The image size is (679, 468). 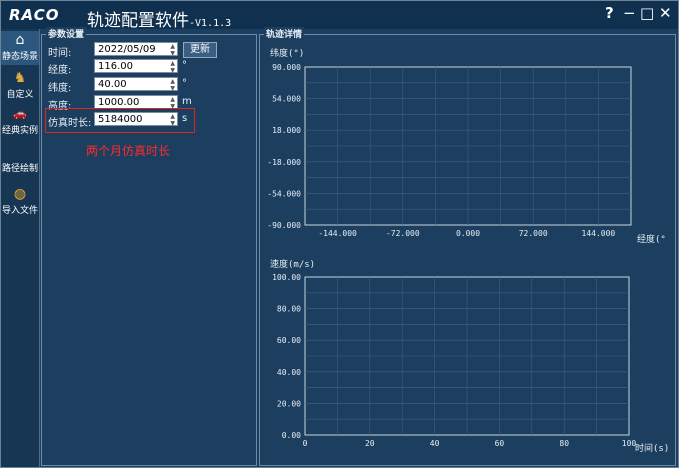 What do you see at coordinates (136, 66) in the screenshot?
I see `lon-field: 116.00 ▲ ▼` at bounding box center [136, 66].